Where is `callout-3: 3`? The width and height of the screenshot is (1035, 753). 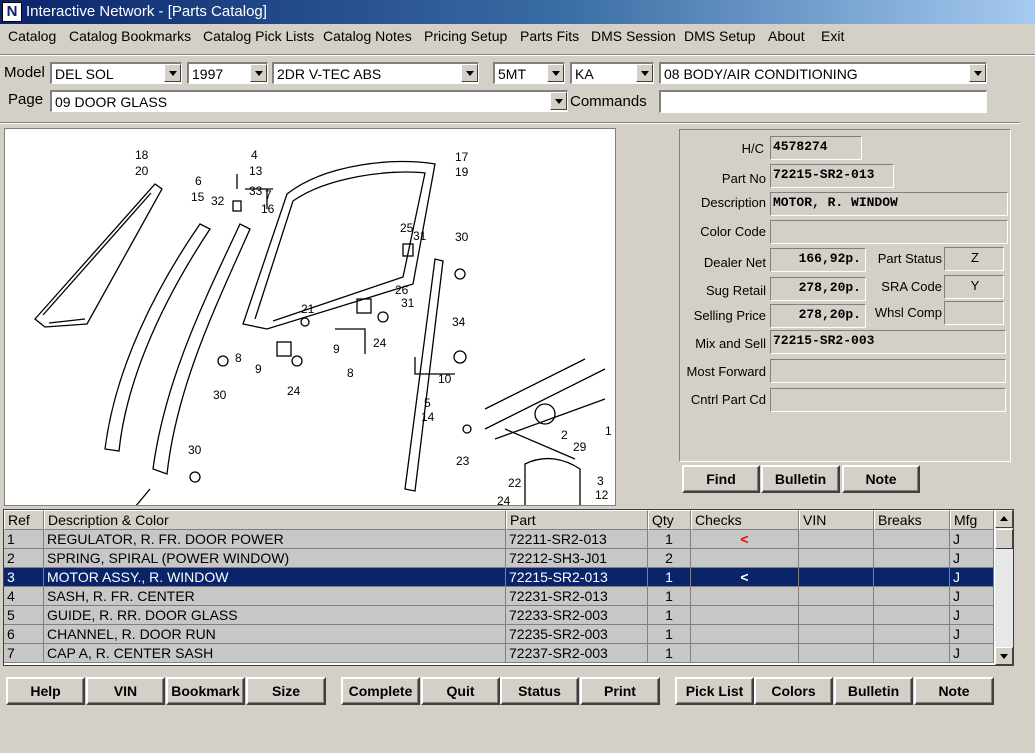
callout-3: 3 is located at coordinates (600, 481).